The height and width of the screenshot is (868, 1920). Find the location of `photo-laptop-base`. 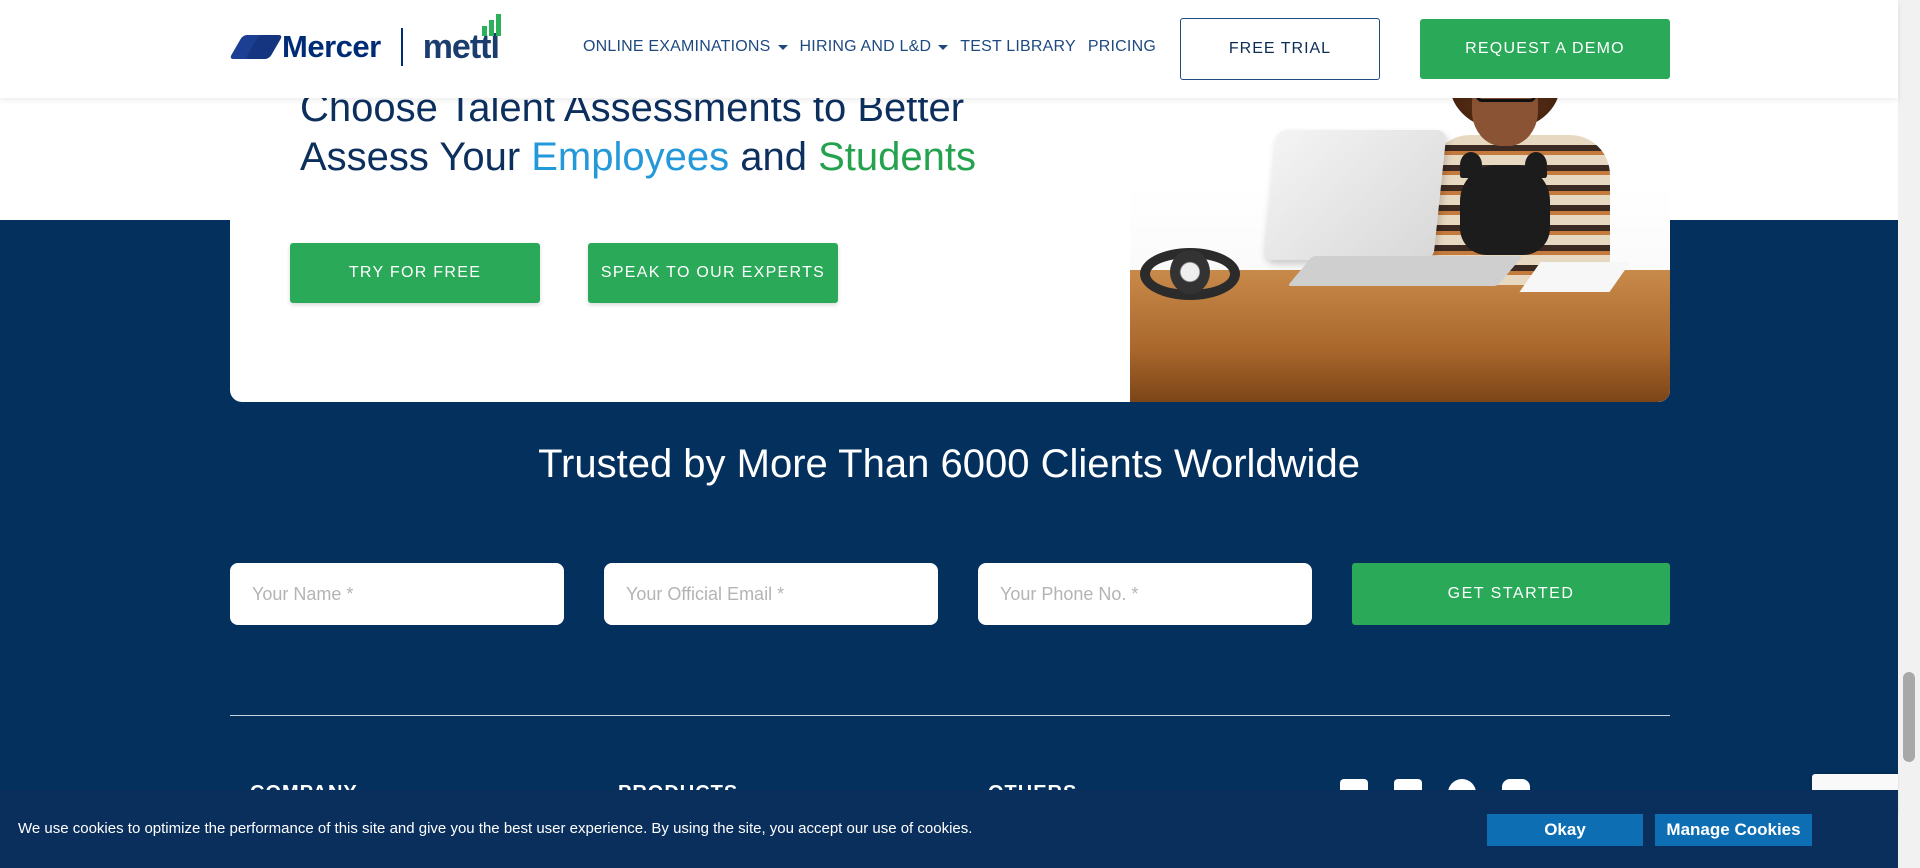

photo-laptop-base is located at coordinates (1405, 271).